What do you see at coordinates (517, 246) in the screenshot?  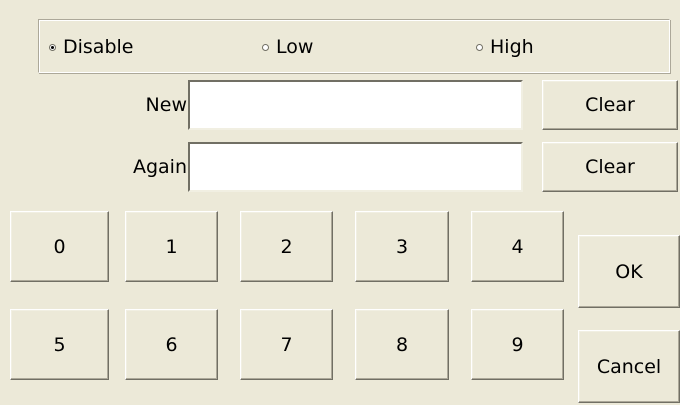 I see `key-4-button: 4` at bounding box center [517, 246].